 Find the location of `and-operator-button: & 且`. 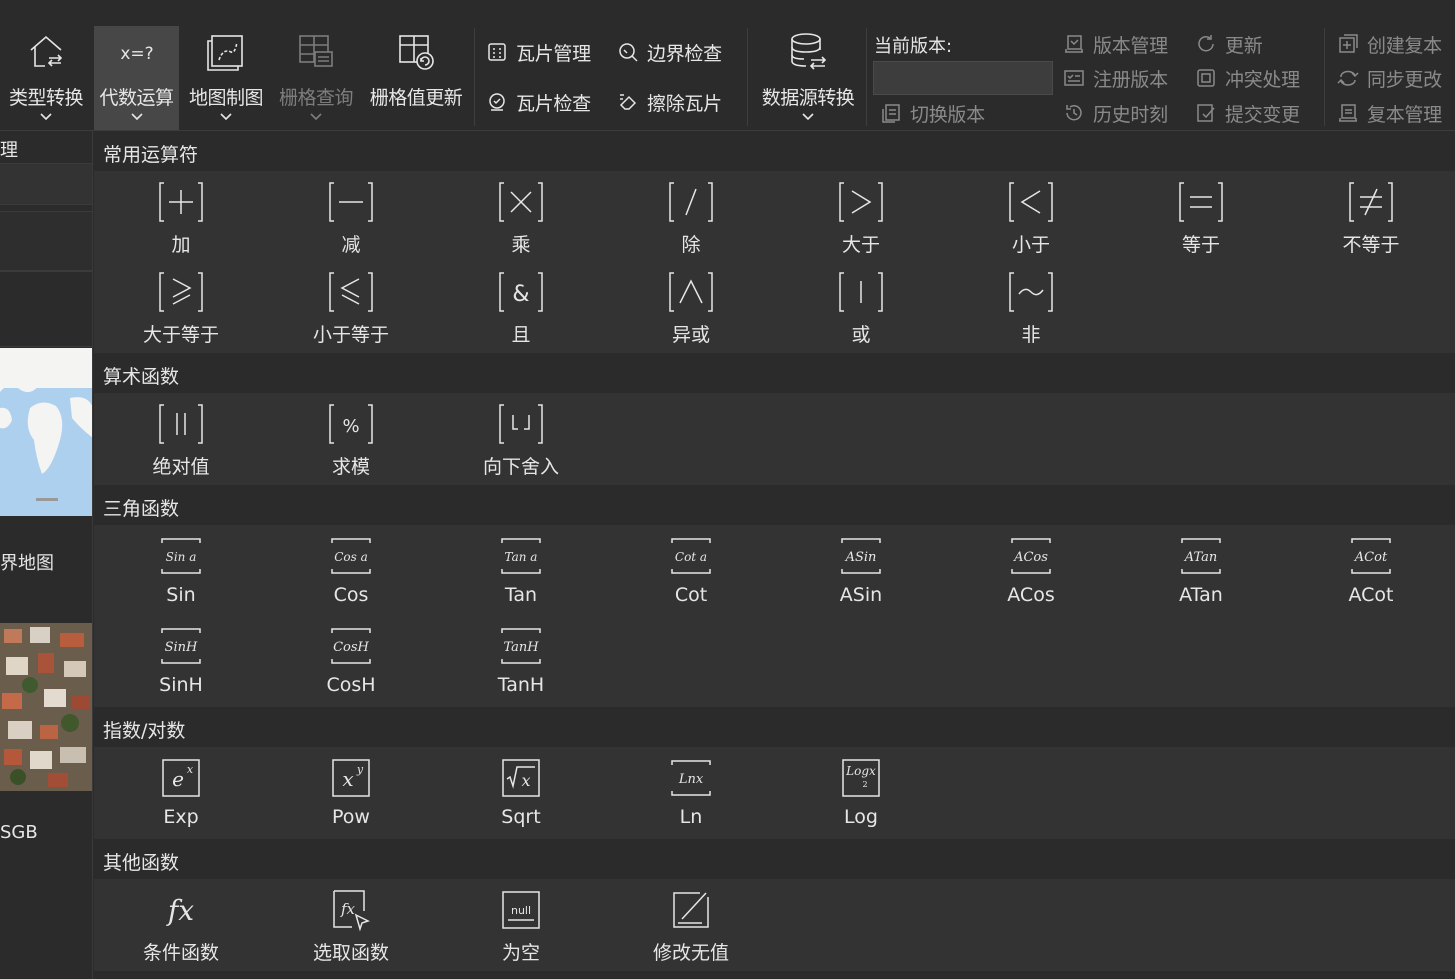

and-operator-button: & 且 is located at coordinates (521, 307).